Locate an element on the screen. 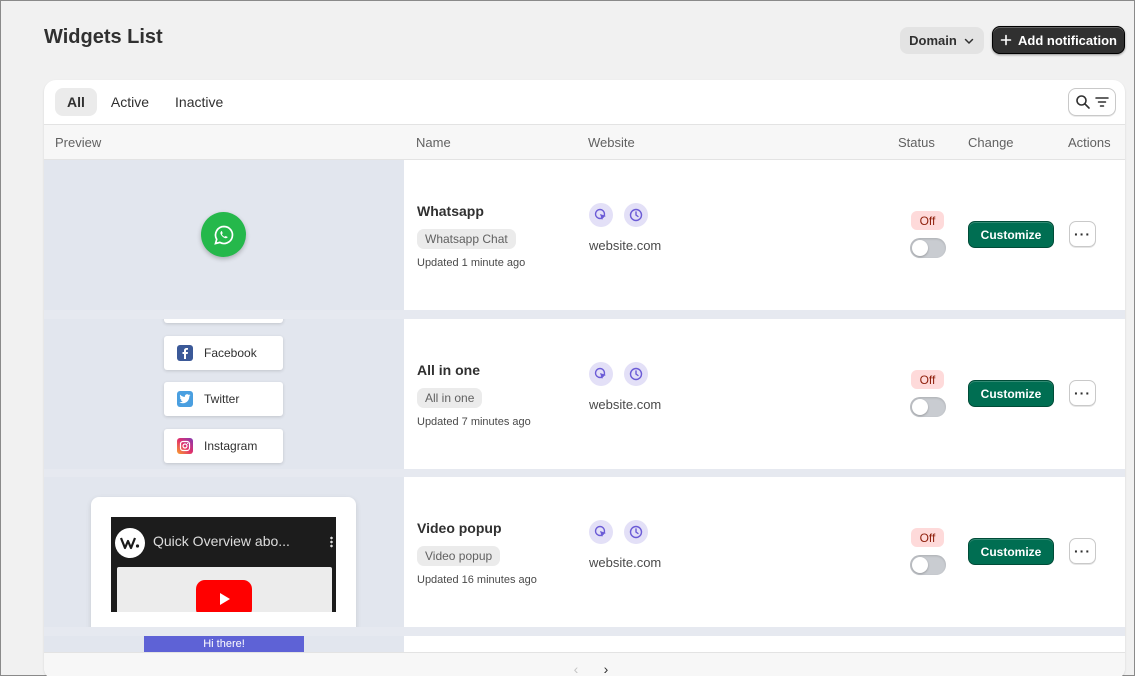 The width and height of the screenshot is (1135, 676). instagram-icon is located at coordinates (185, 446).